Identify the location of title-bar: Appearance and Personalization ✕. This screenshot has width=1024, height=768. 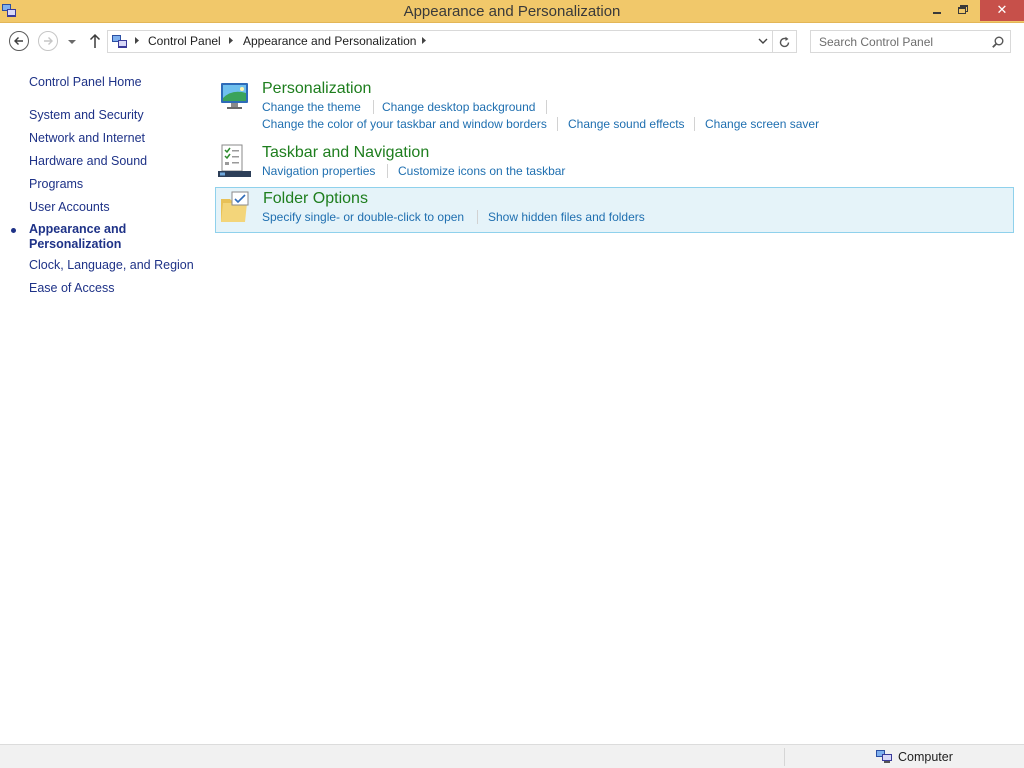
(512, 11).